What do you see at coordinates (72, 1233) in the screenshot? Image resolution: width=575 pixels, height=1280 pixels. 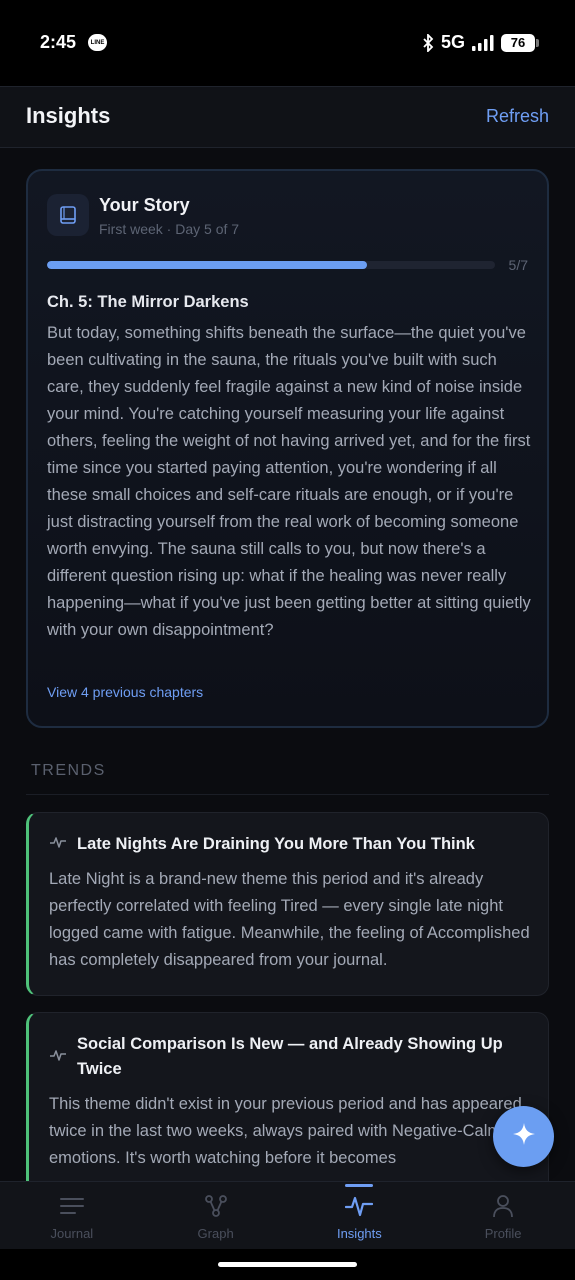 I see `nav-label: Journal` at bounding box center [72, 1233].